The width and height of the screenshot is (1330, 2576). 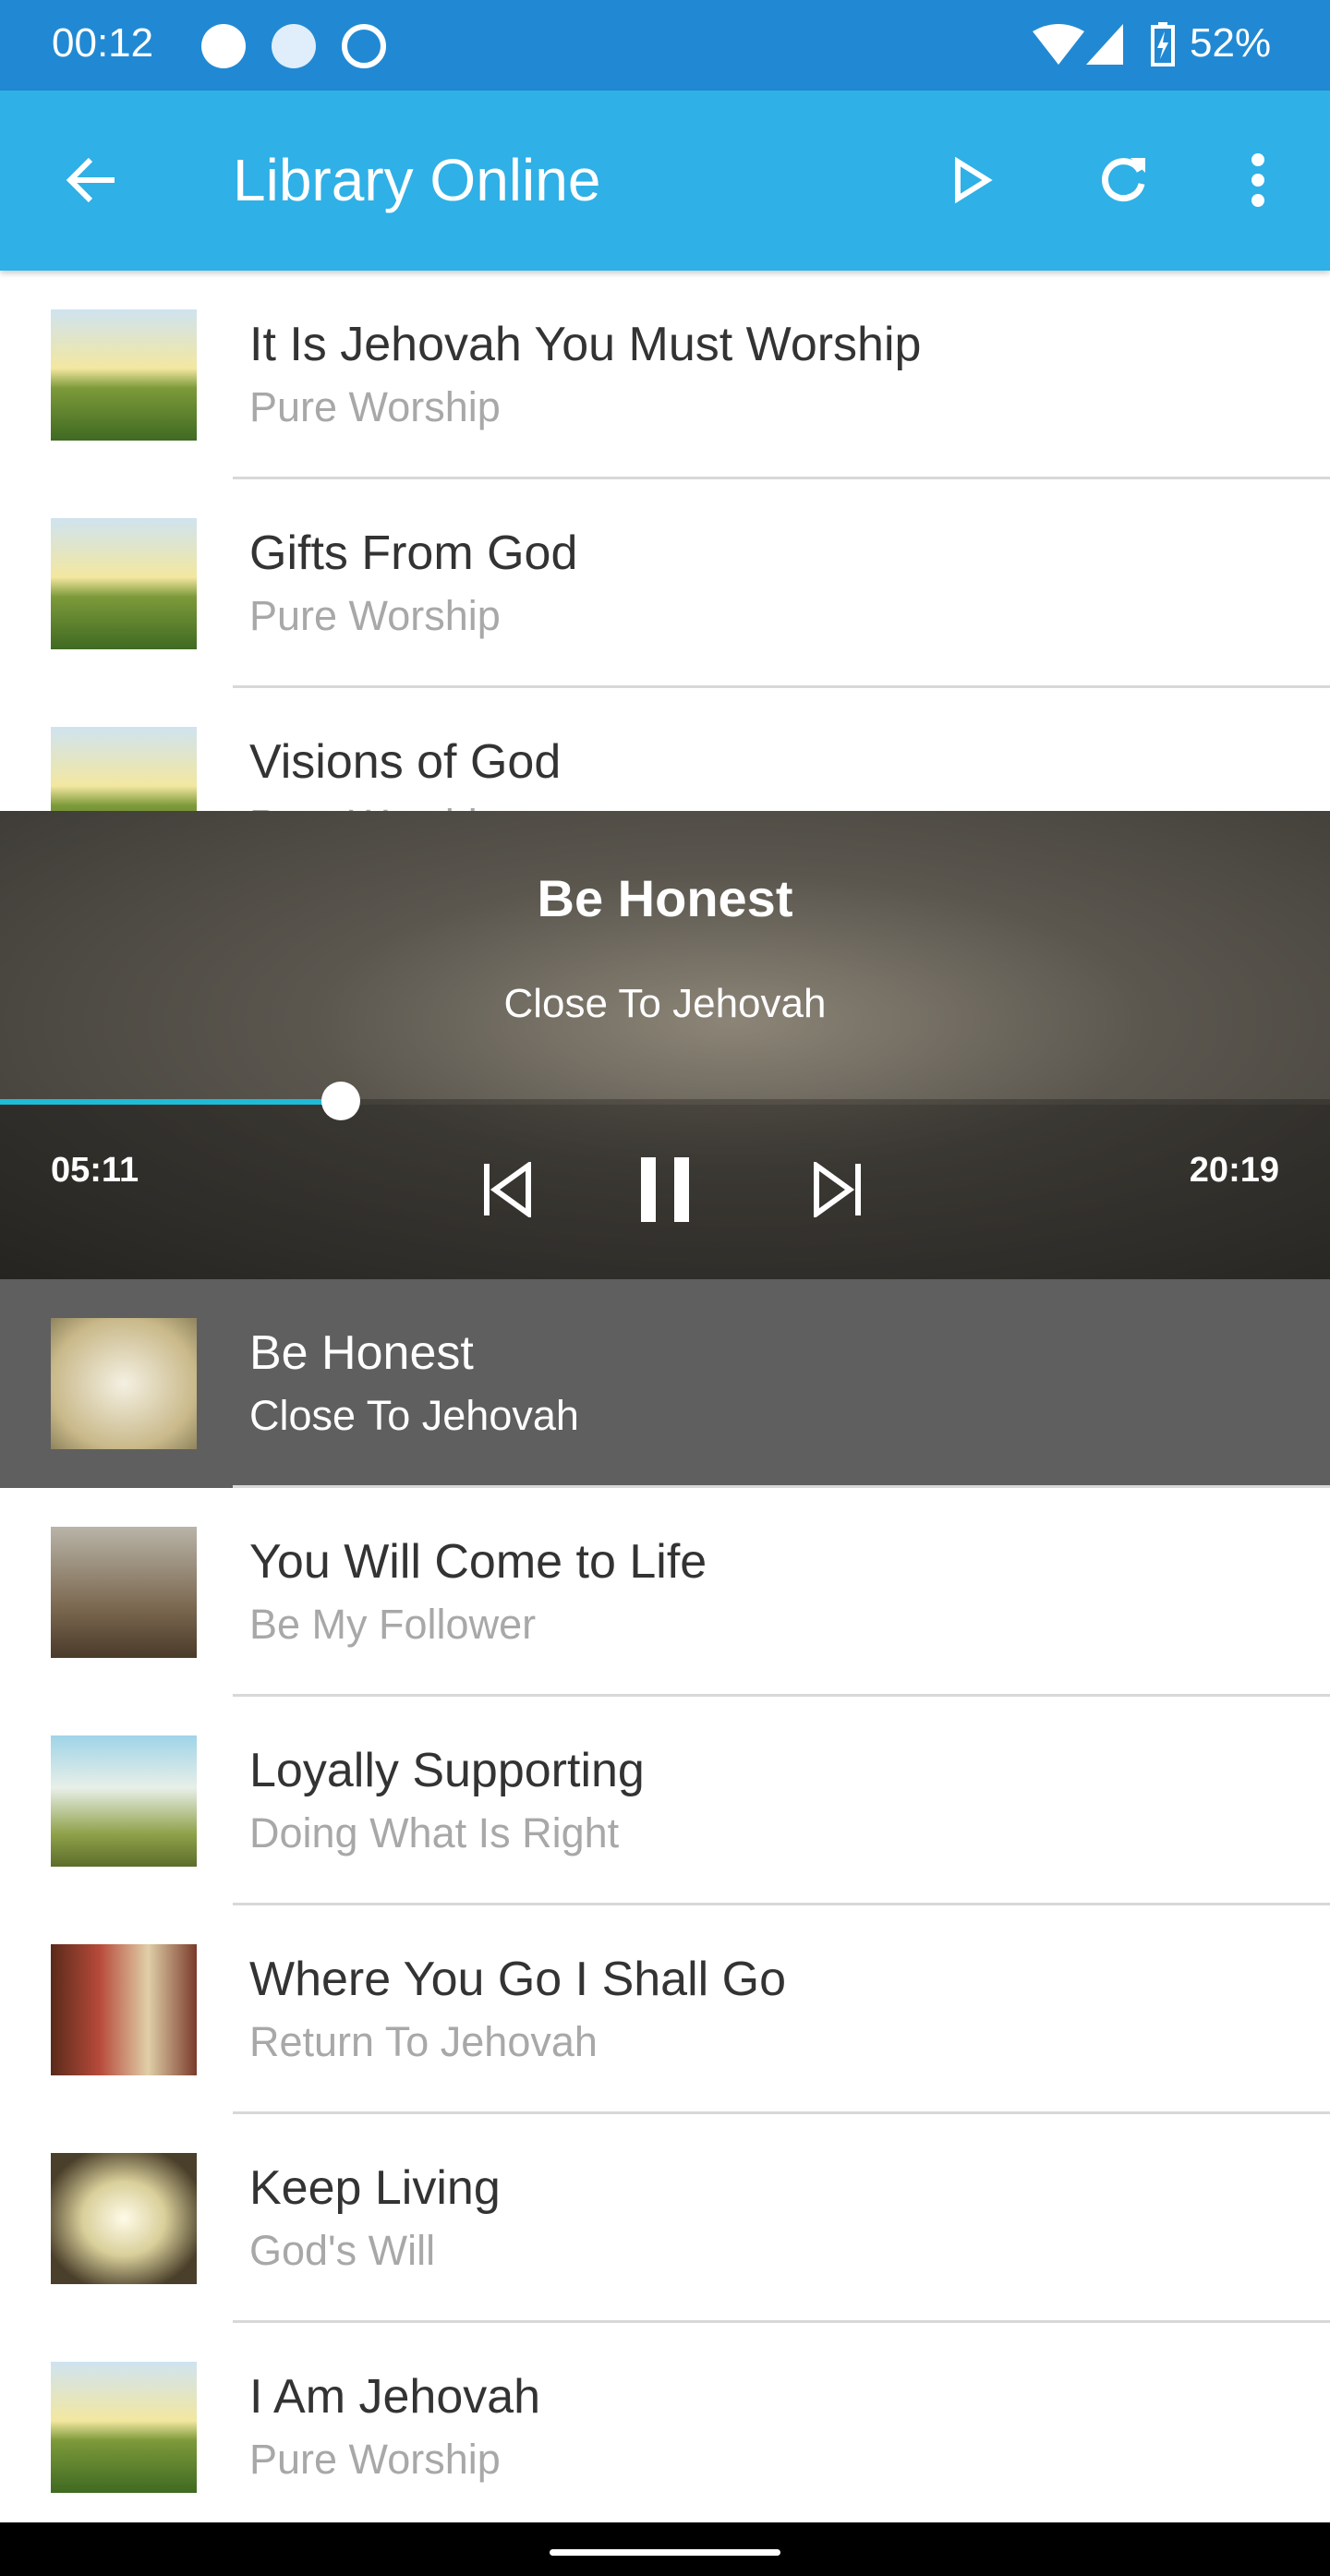 I want to click on next-button, so click(x=837, y=1189).